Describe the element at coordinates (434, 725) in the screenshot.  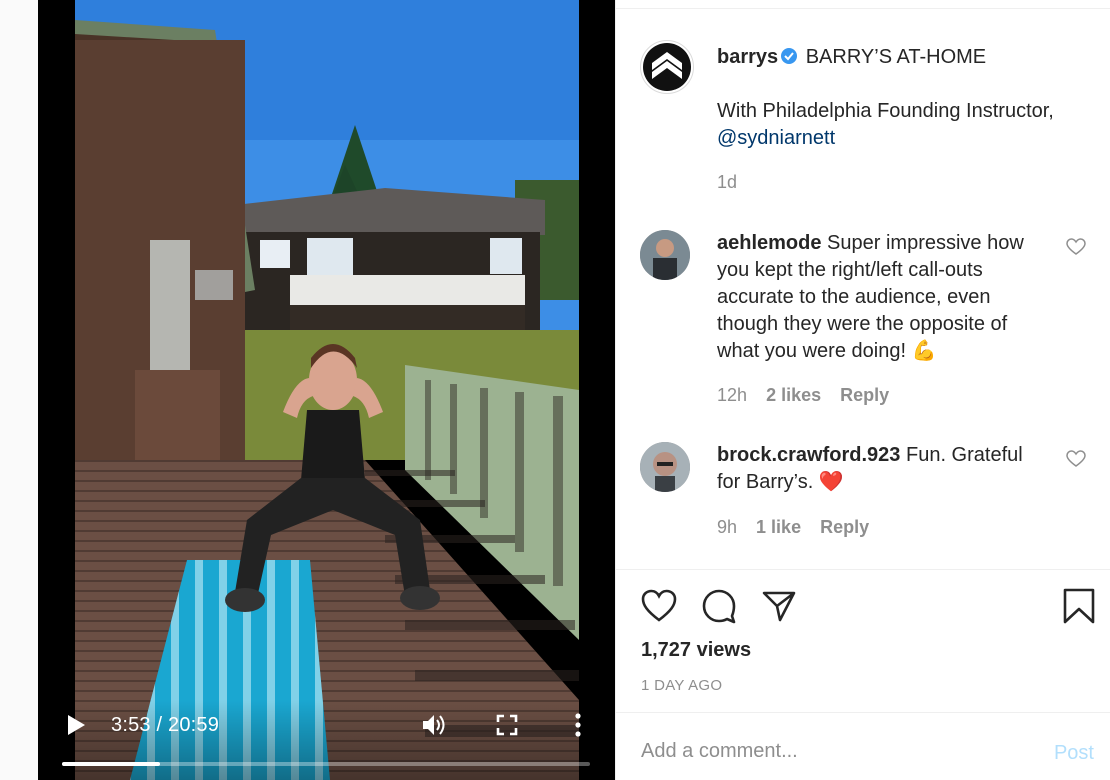
I see `volume-icon` at that location.